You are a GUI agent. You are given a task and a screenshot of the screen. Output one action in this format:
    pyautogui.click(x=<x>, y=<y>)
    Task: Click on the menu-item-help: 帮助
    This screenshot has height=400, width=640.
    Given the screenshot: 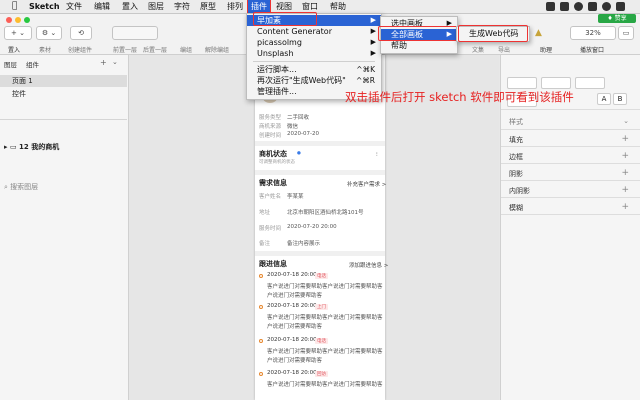 What is the action you would take?
    pyautogui.click(x=419, y=45)
    